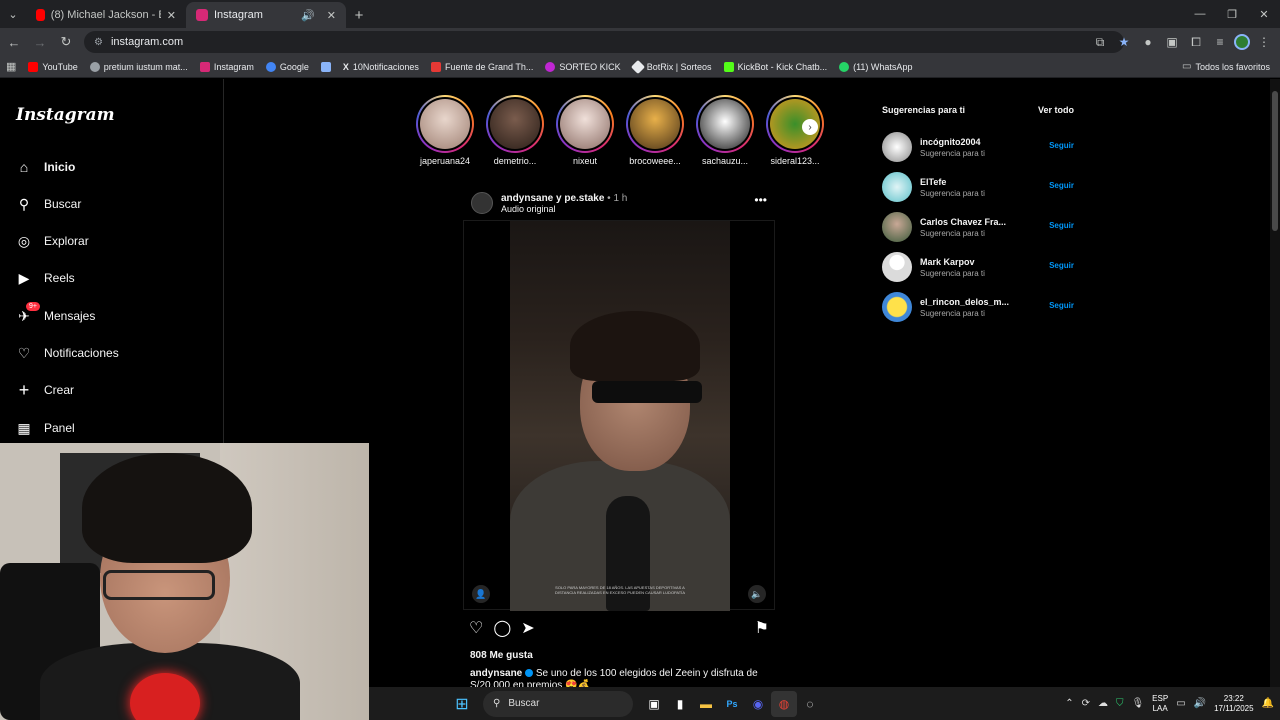 The height and width of the screenshot is (720, 1280). What do you see at coordinates (583, 66) in the screenshot?
I see `bookmark-sorteo-kick: SORTEO KICK` at bounding box center [583, 66].